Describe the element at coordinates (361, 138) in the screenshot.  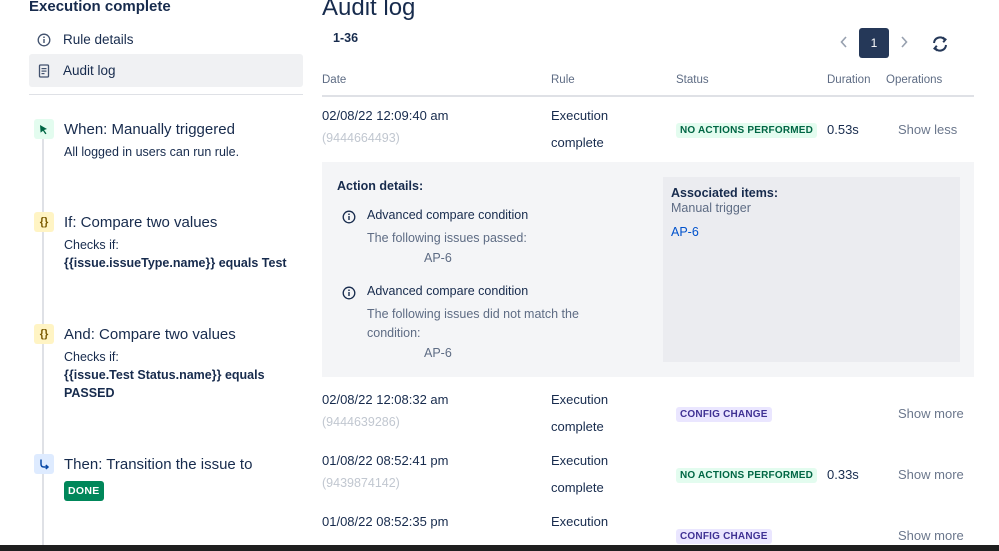
I see `row-execution-id: (9444664493)` at that location.